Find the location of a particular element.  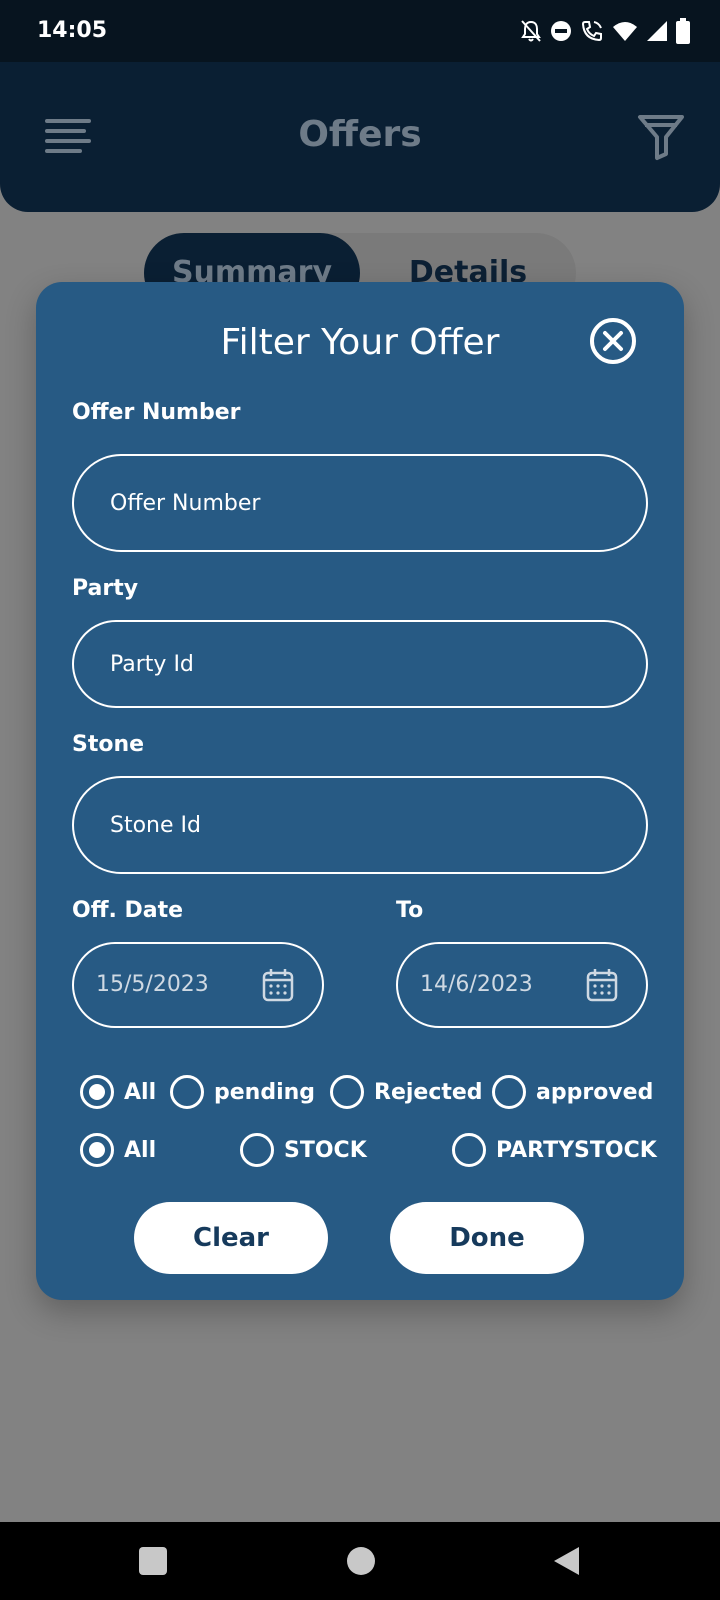

status-option-all: All is located at coordinates (118, 1092).